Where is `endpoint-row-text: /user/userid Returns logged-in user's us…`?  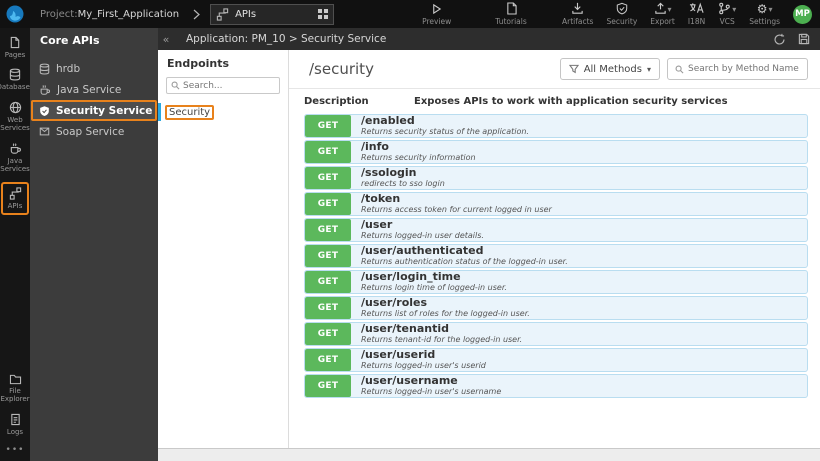 endpoint-row-text: /user/userid Returns logged-in user's us… is located at coordinates (418, 360).